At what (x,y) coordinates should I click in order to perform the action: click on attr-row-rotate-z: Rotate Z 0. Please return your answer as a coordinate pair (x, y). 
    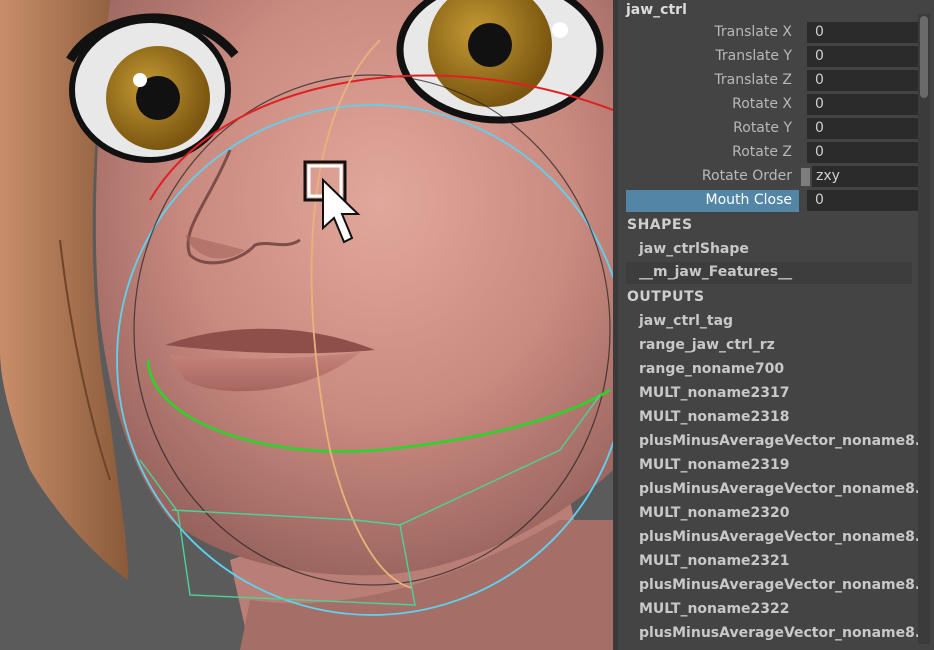
    Looking at the image, I should click on (772, 153).